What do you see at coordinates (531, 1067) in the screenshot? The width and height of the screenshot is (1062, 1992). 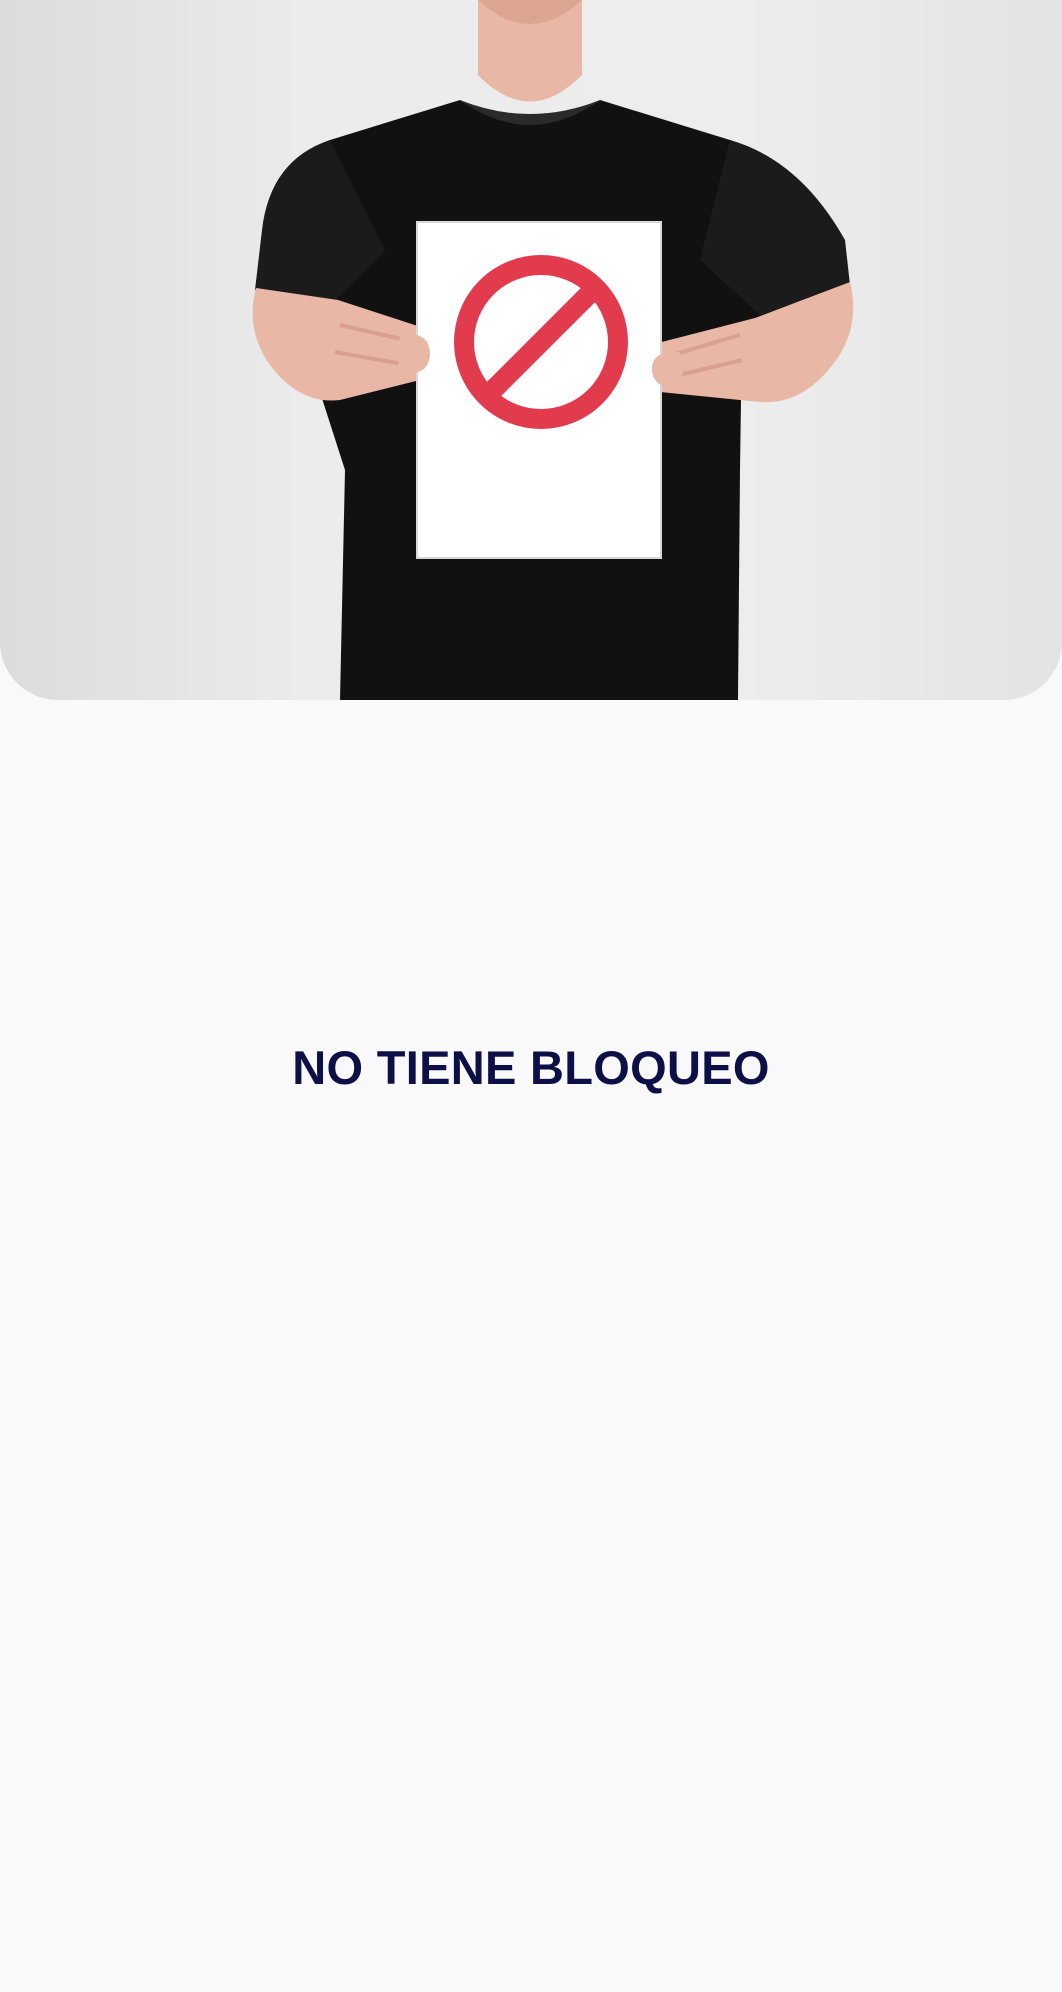 I see `no-lock-message: NO TIENE BLOQUEO` at bounding box center [531, 1067].